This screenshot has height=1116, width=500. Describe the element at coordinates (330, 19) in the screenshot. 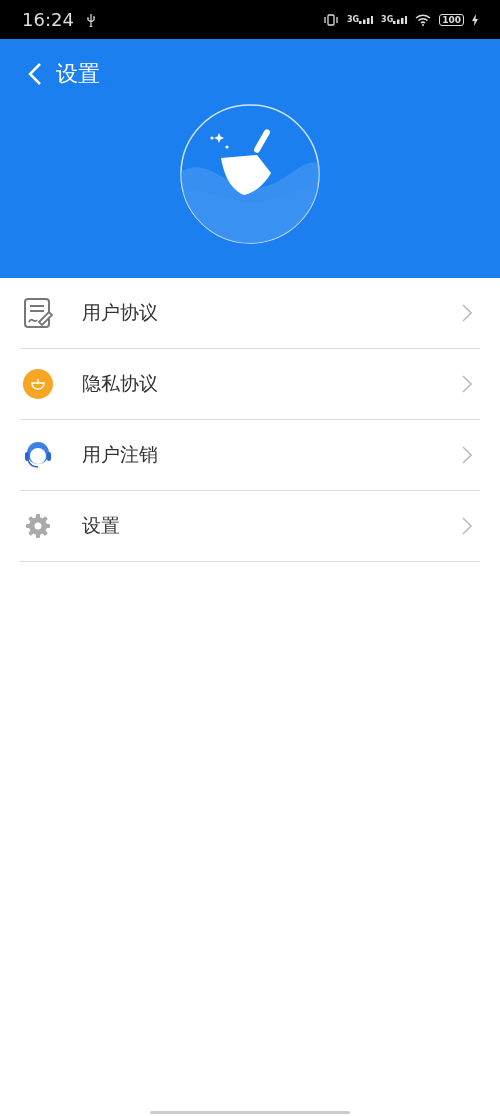

I see `vibrate-icon` at that location.